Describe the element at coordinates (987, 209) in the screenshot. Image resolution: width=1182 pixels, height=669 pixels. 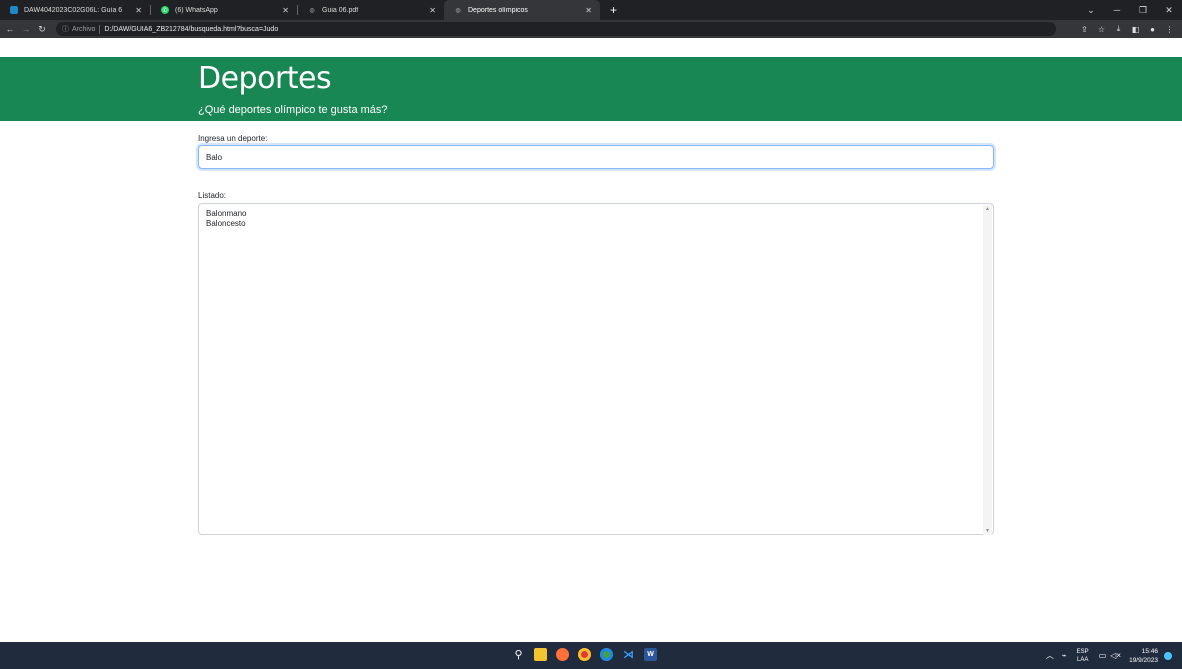
I see `scroll-up-icon: ▲` at that location.